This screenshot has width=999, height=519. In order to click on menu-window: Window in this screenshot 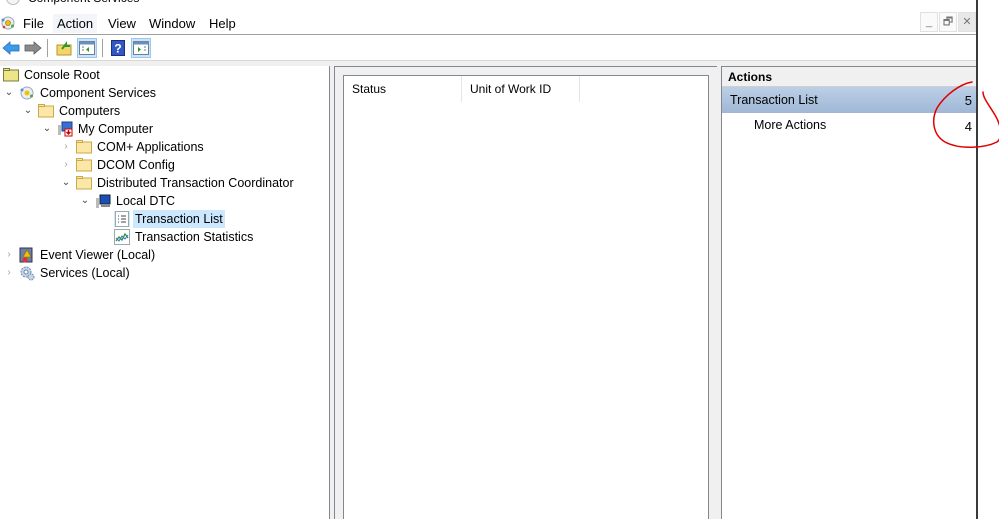, I will do `click(172, 23)`.